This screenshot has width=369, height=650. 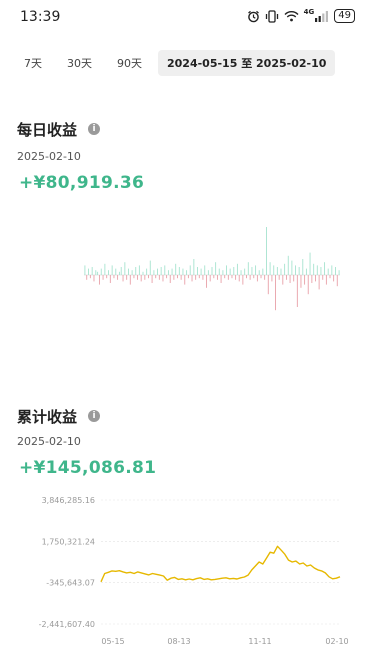 I want to click on battery-icon: 49, so click(x=344, y=16).